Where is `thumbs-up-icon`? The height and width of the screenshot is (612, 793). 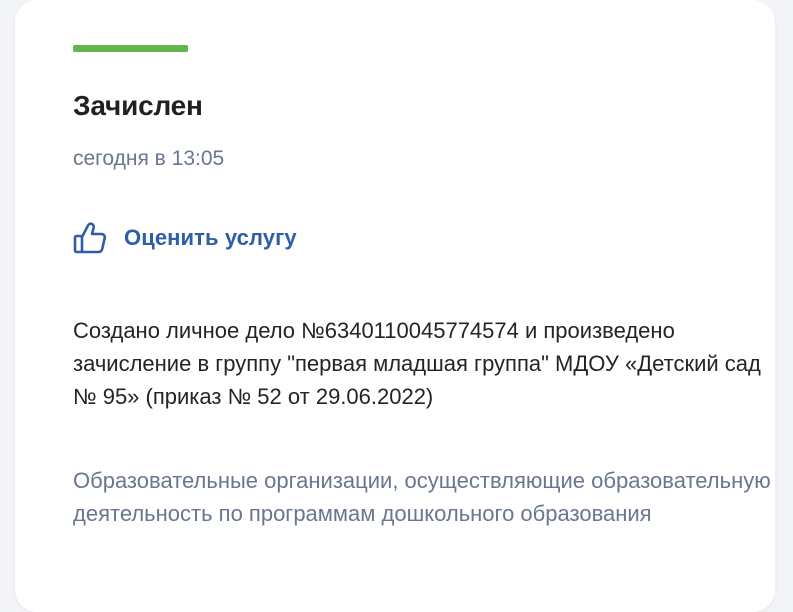
thumbs-up-icon is located at coordinates (90, 238).